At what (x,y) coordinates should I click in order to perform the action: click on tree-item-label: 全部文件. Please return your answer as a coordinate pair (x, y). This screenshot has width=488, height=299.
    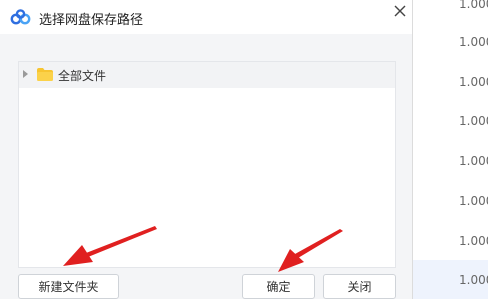
    Looking at the image, I should click on (82, 76).